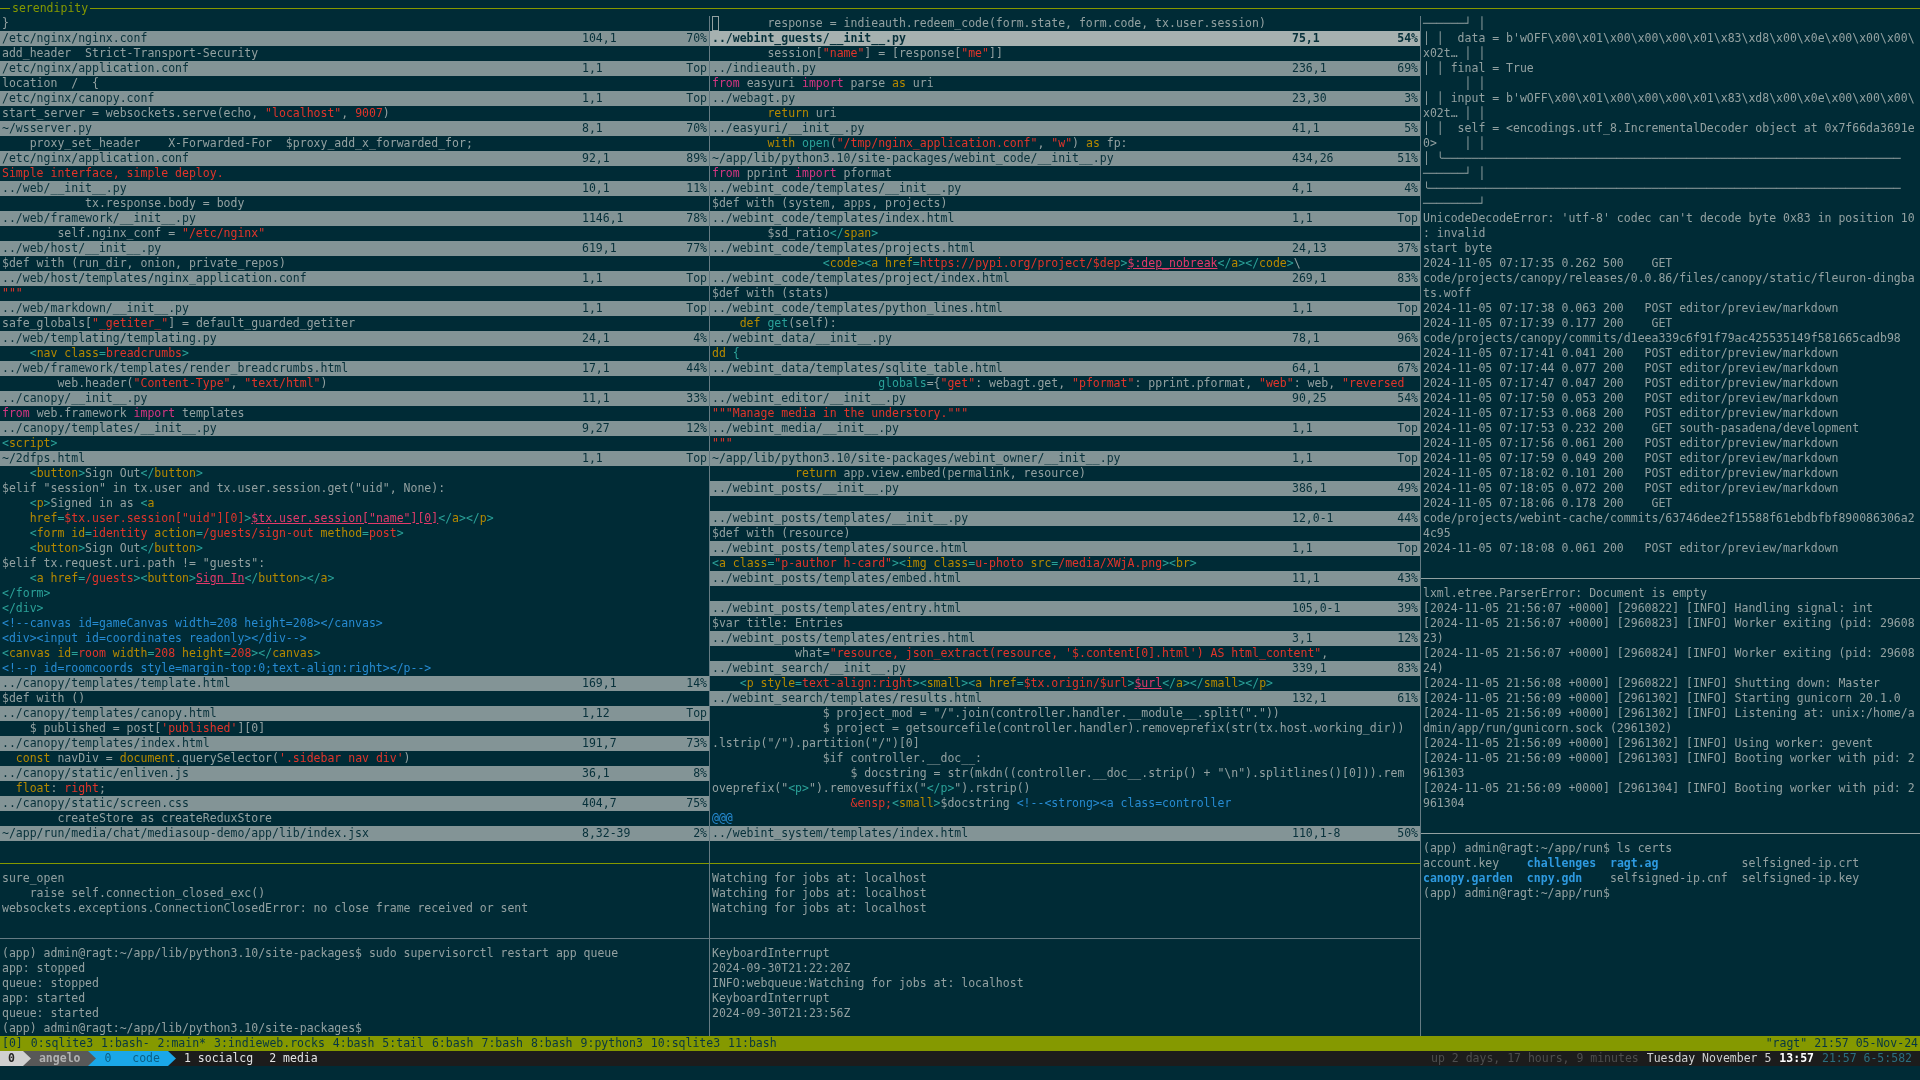  I want to click on window-tab: 5:tail, so click(403, 1043).